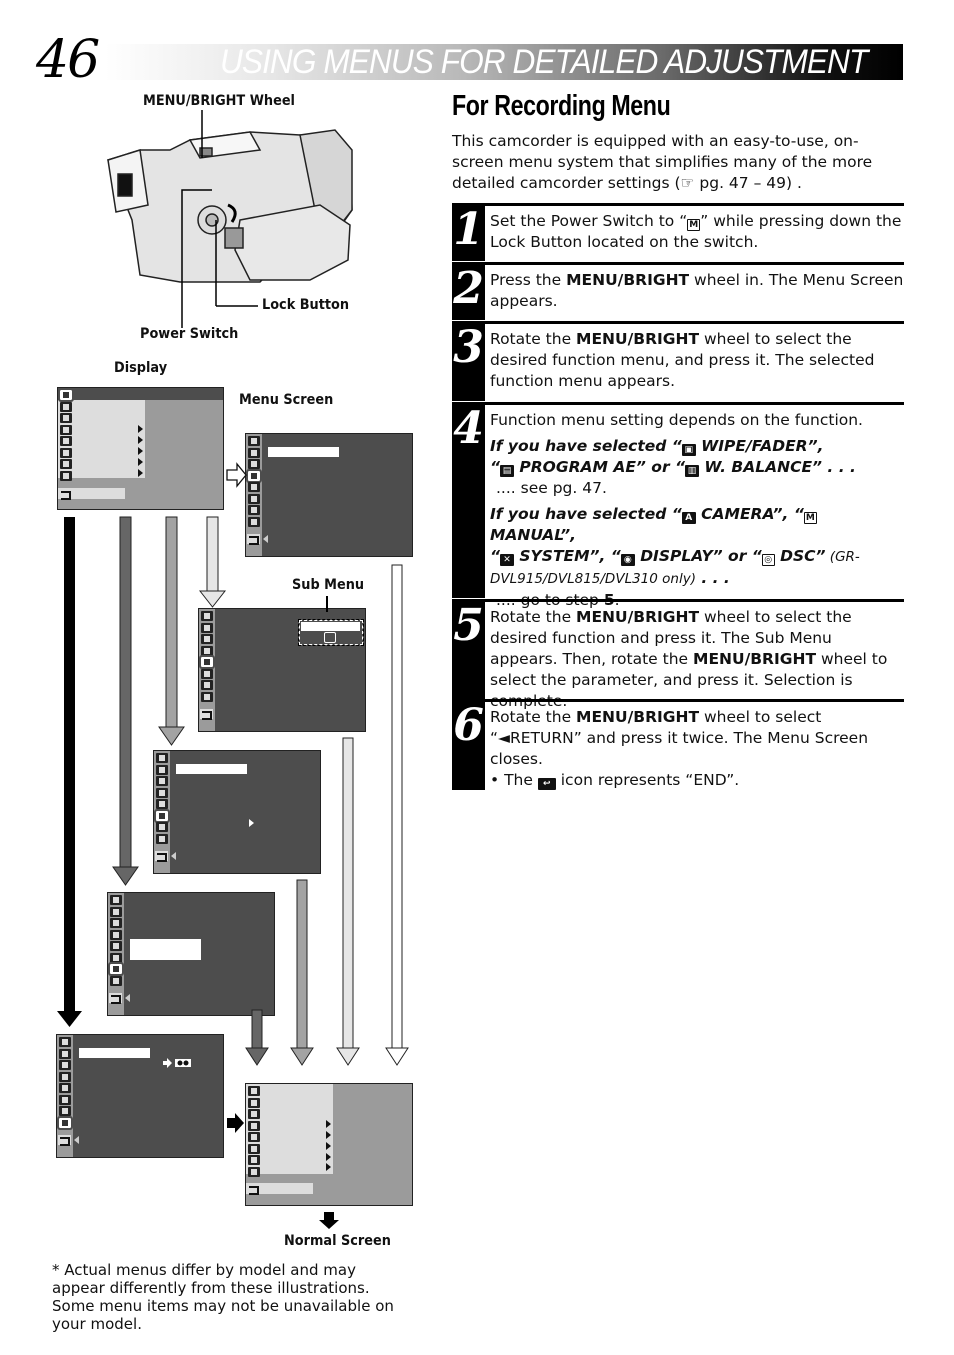 The height and width of the screenshot is (1355, 954). Describe the element at coordinates (688, 518) in the screenshot. I see `camera-icon: A` at that location.